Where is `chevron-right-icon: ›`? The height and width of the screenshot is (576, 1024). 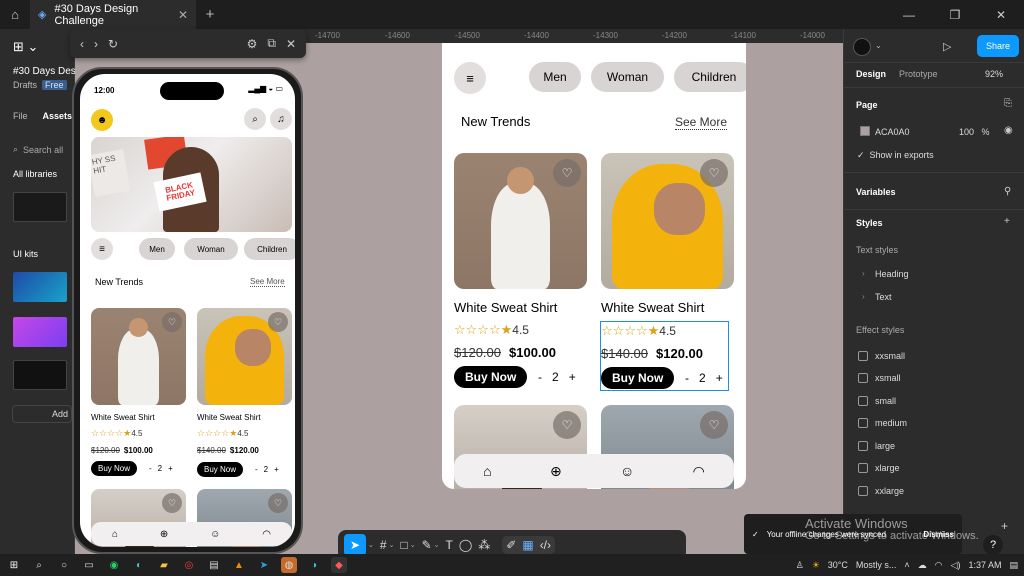 chevron-right-icon: › is located at coordinates (863, 296).